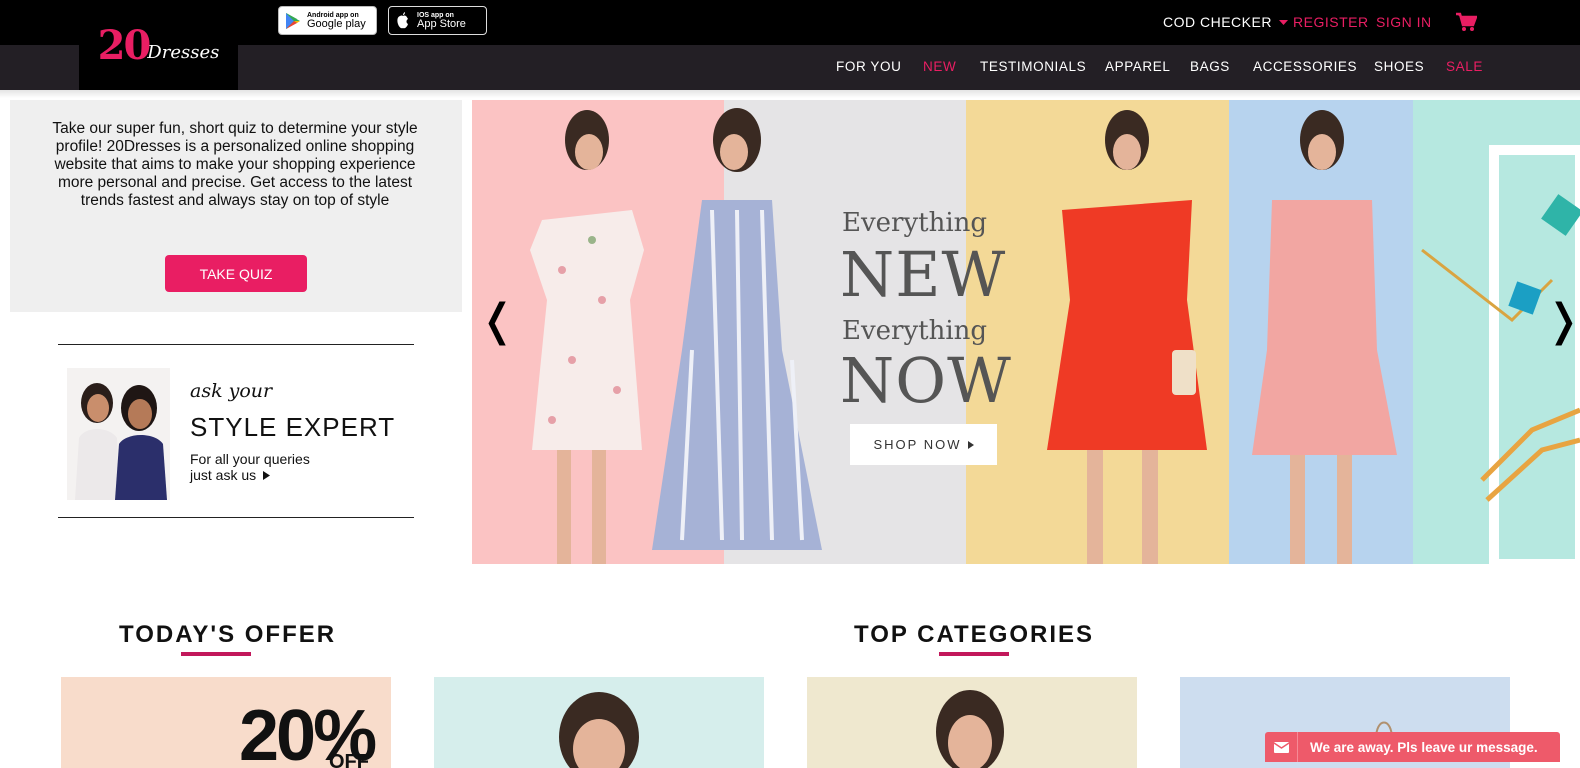 The height and width of the screenshot is (768, 1580). I want to click on carousel-prev-icon: ❬, so click(497, 320).